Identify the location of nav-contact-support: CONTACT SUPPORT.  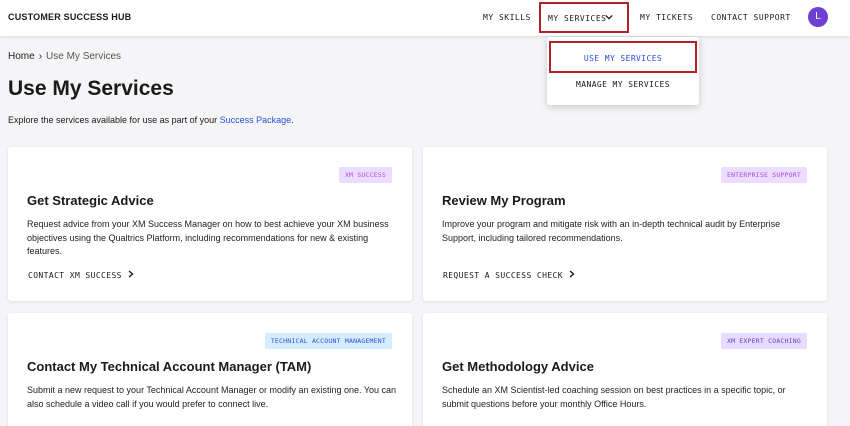
(751, 17).